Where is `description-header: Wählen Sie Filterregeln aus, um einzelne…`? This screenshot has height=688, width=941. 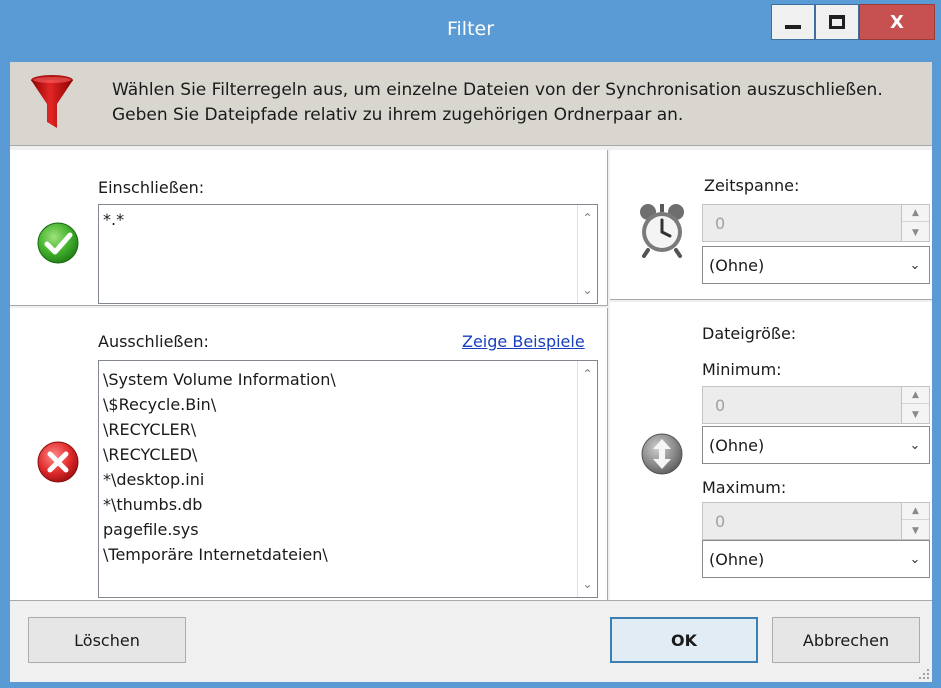 description-header: Wählen Sie Filterregeln aus, um einzelne… is located at coordinates (471, 104).